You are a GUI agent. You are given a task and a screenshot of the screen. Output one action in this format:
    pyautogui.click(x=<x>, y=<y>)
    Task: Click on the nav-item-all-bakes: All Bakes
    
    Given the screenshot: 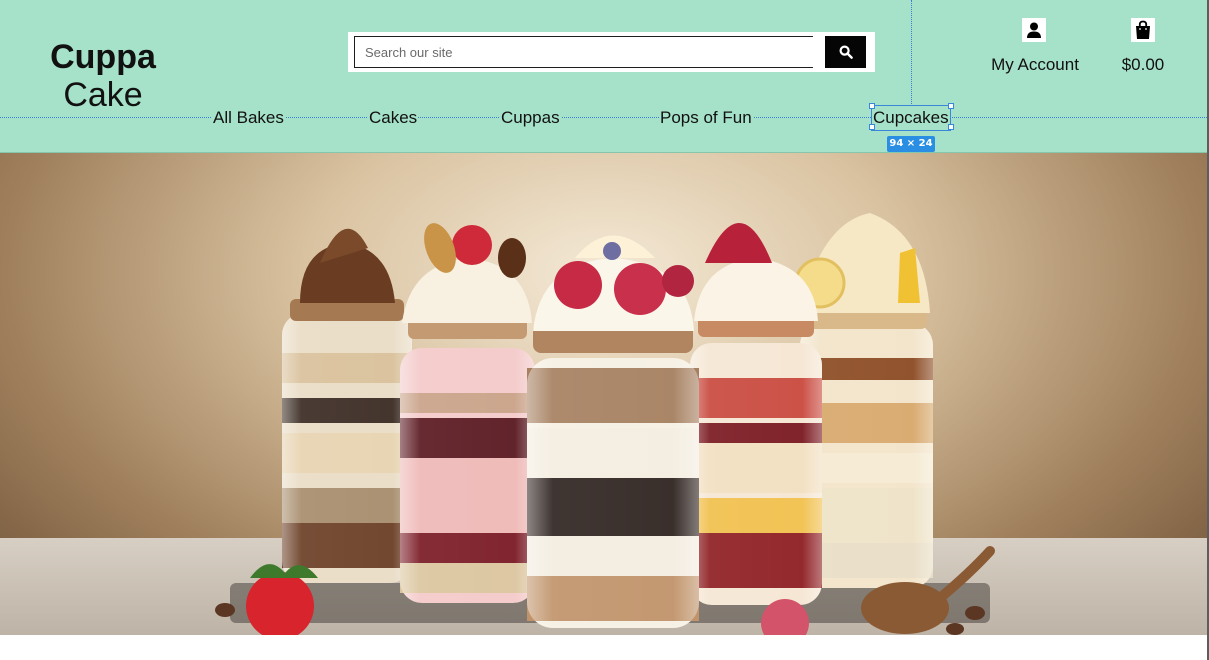 What is the action you would take?
    pyautogui.click(x=248, y=118)
    